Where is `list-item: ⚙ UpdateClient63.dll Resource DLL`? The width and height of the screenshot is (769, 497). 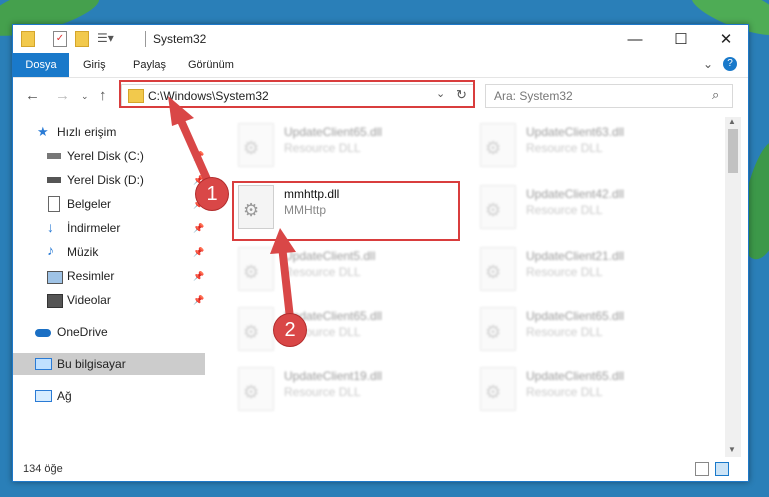
list-item: ⚙ UpdateClient63.dll Resource DLL is located at coordinates (590, 143).